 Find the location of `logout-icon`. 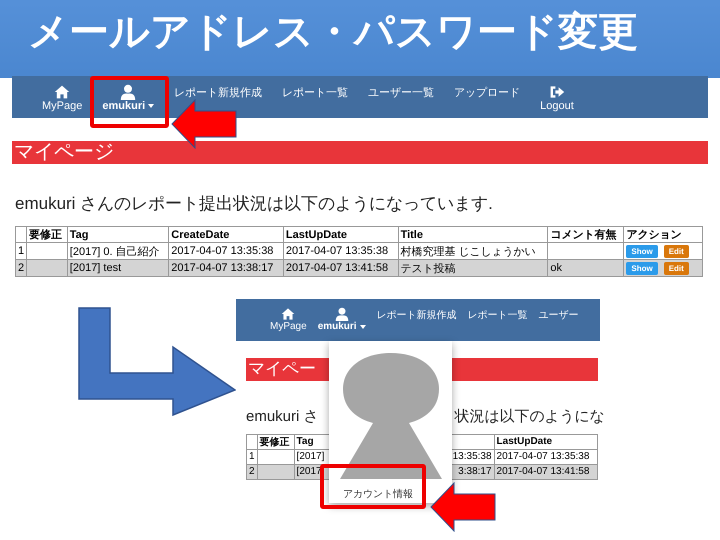

logout-icon is located at coordinates (556, 92).